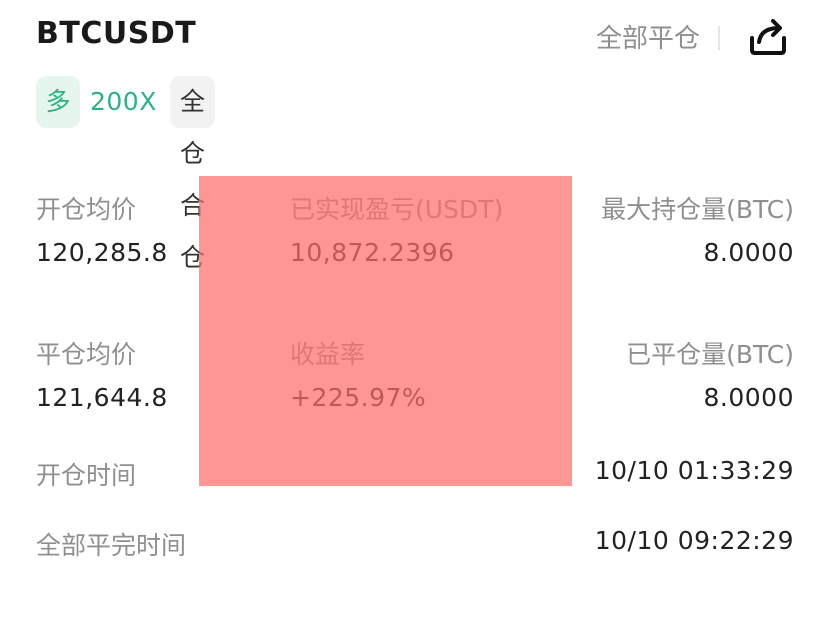 Image resolution: width=829 pixels, height=618 pixels. I want to click on close-time-label: 全部平完时间, so click(111, 545).